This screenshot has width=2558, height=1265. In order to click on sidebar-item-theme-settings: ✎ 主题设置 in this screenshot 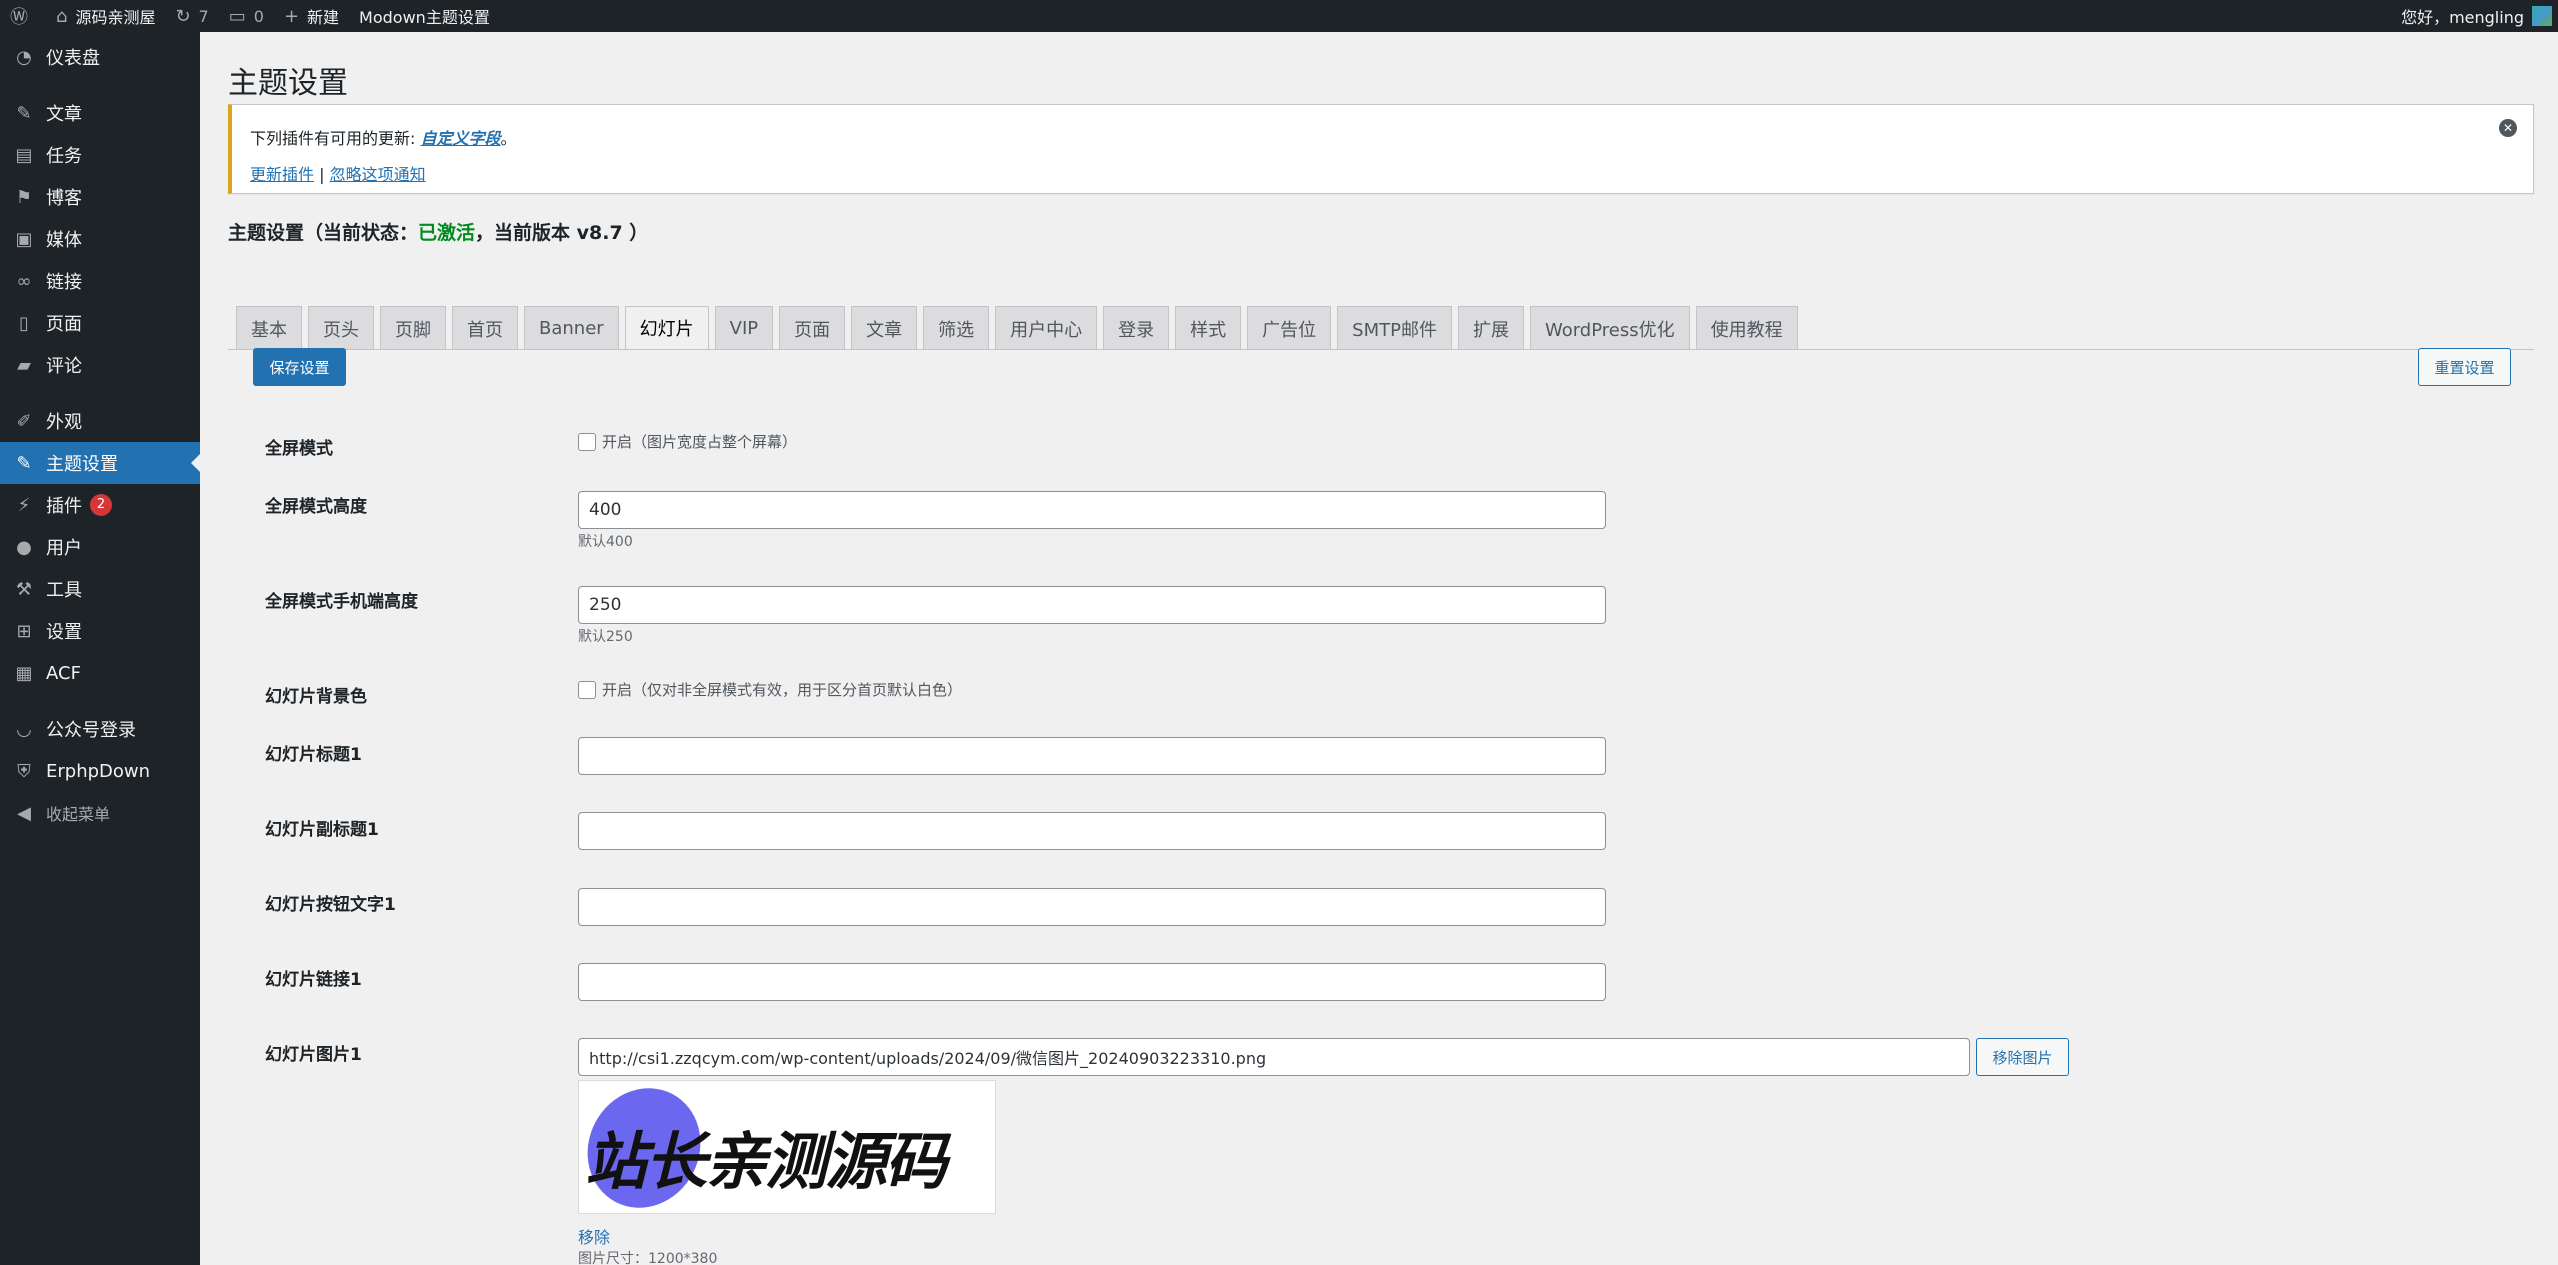, I will do `click(100, 463)`.